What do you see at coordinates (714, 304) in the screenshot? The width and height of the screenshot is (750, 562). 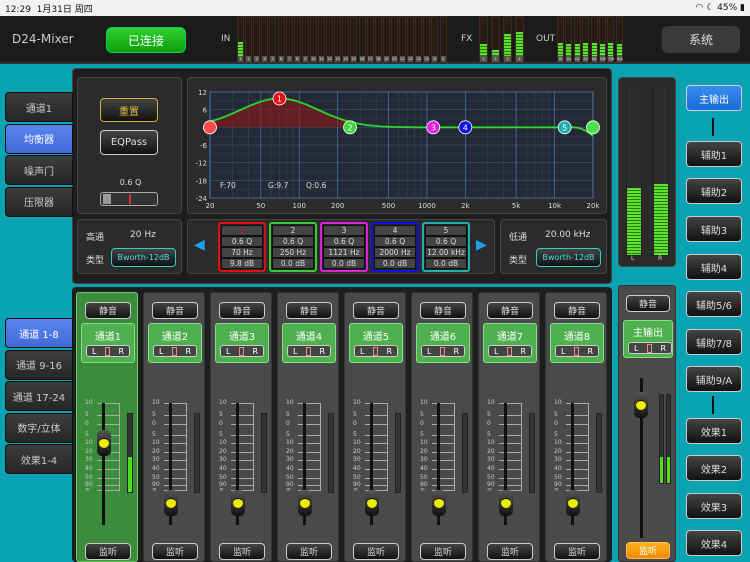 I see `bus-button-5: 辅助5/6` at bounding box center [714, 304].